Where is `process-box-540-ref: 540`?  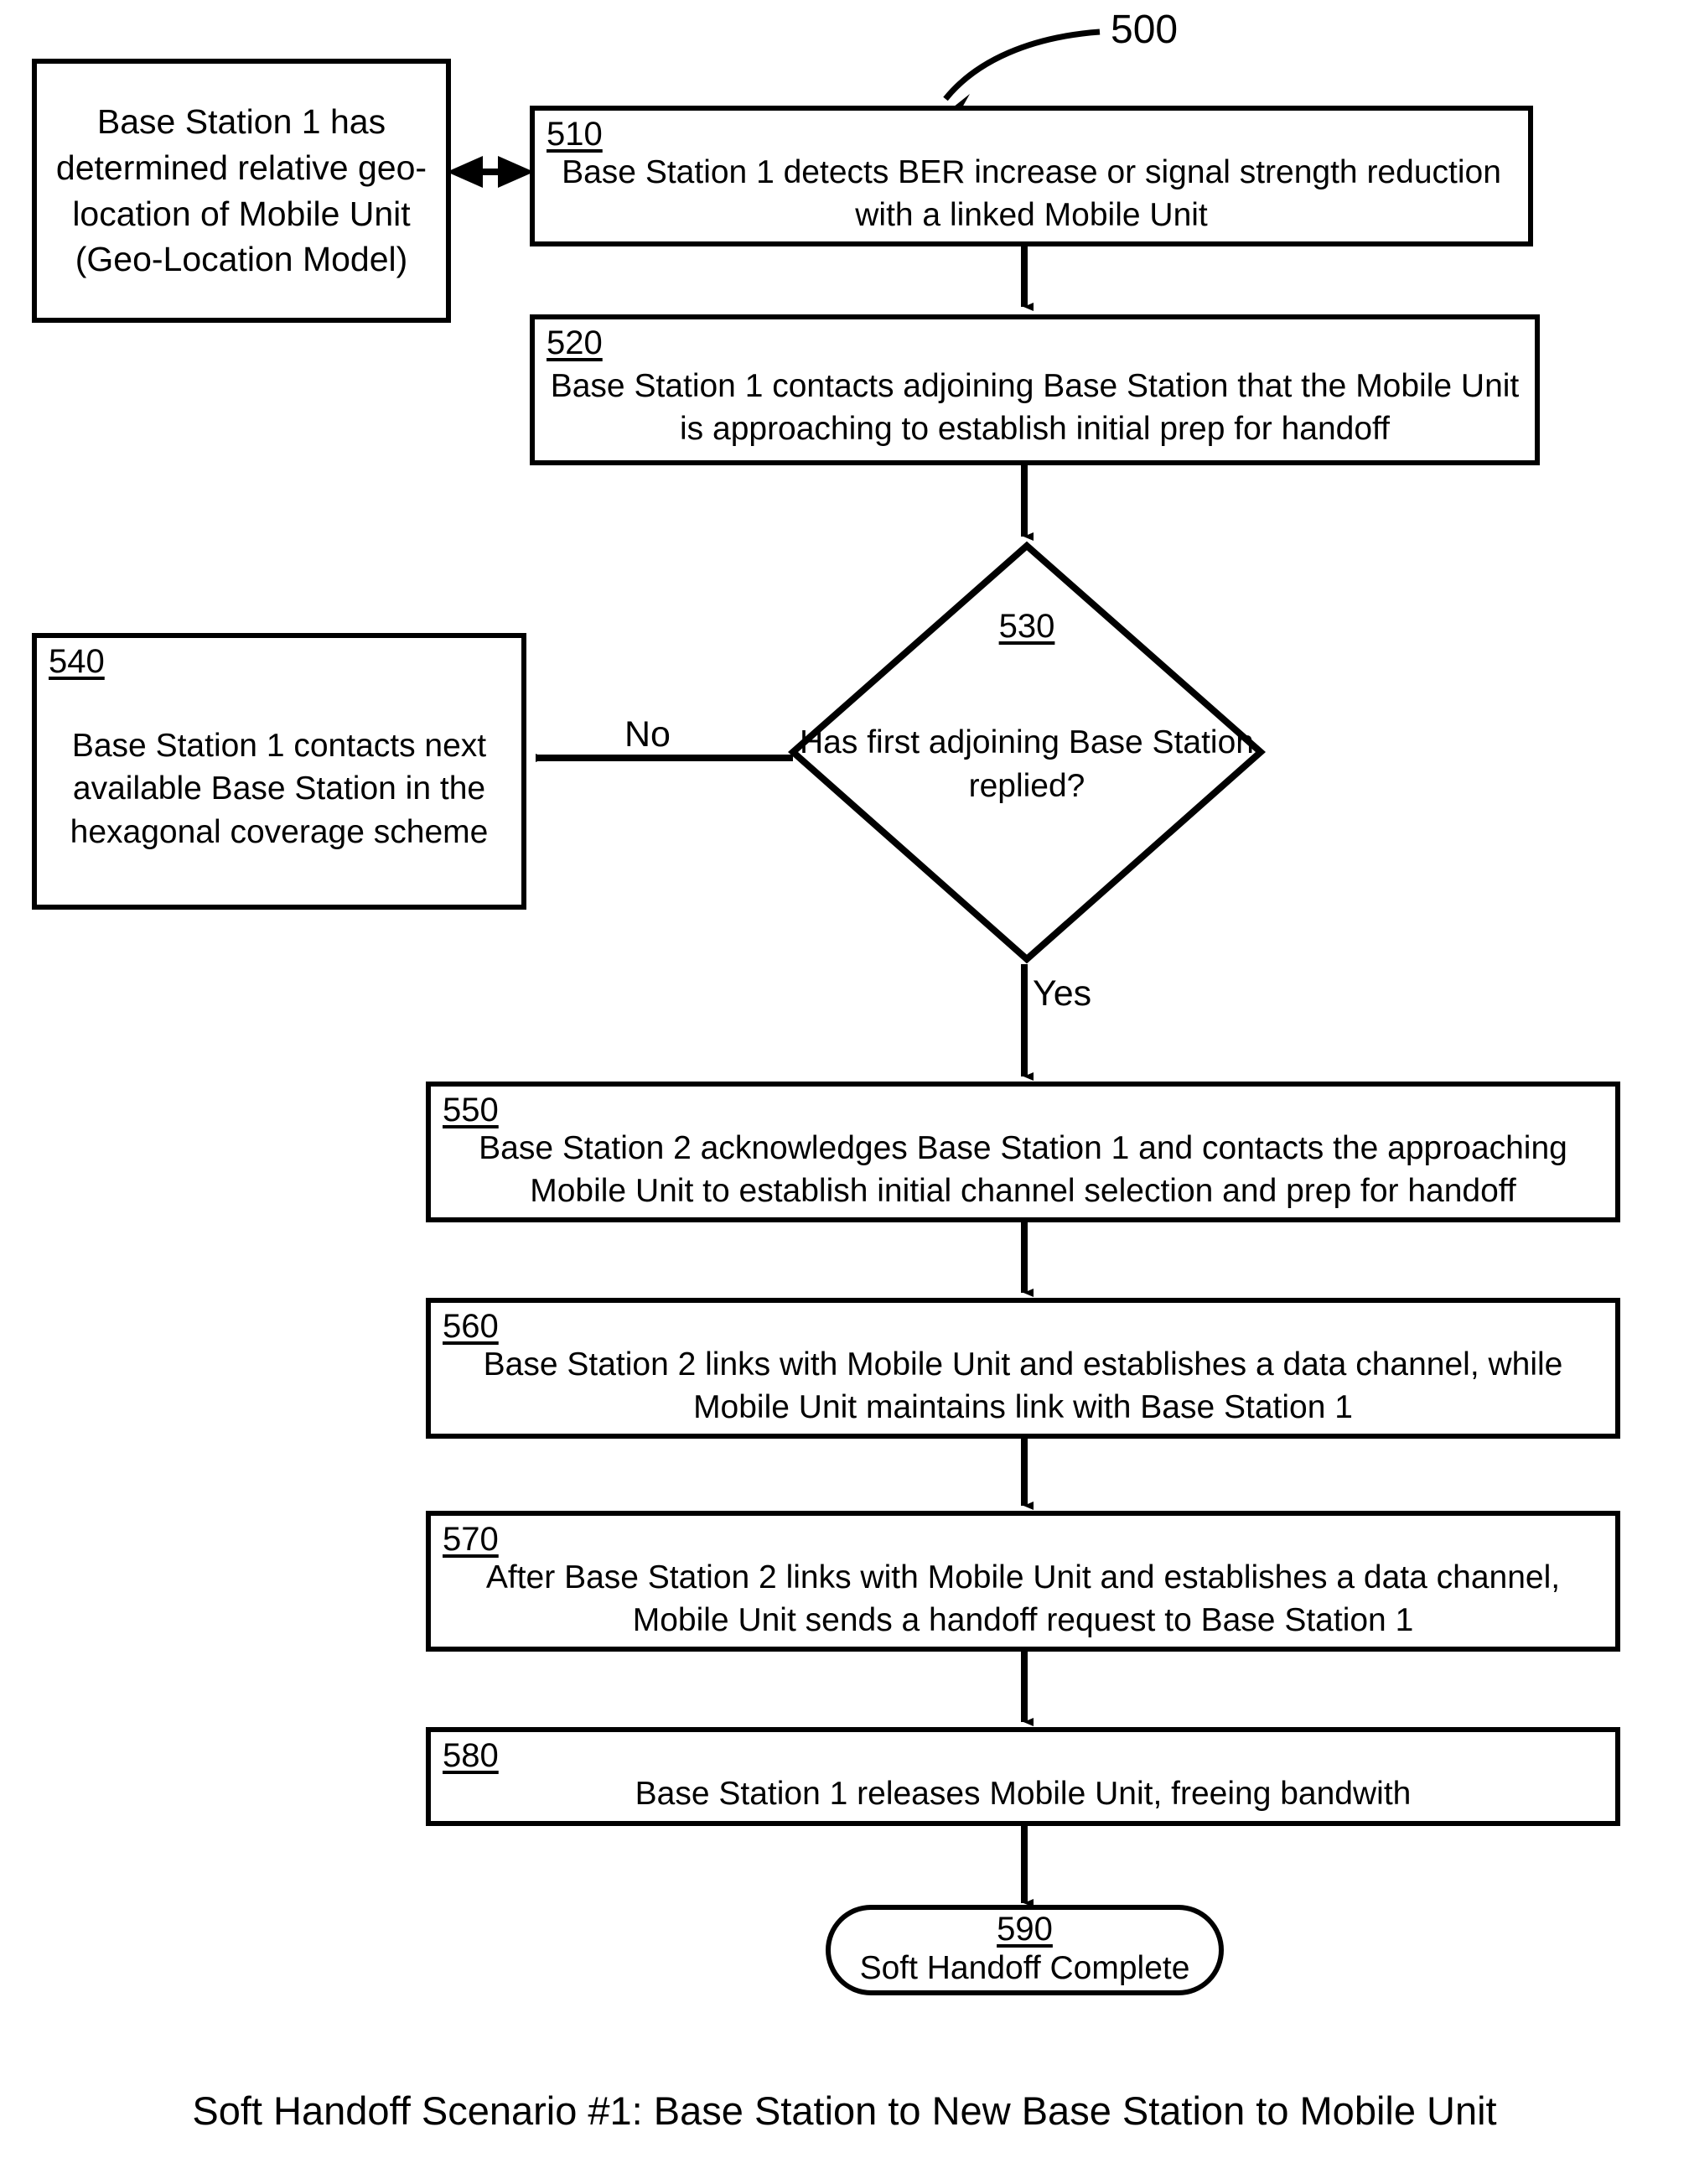
process-box-540-ref: 540 is located at coordinates (77, 661).